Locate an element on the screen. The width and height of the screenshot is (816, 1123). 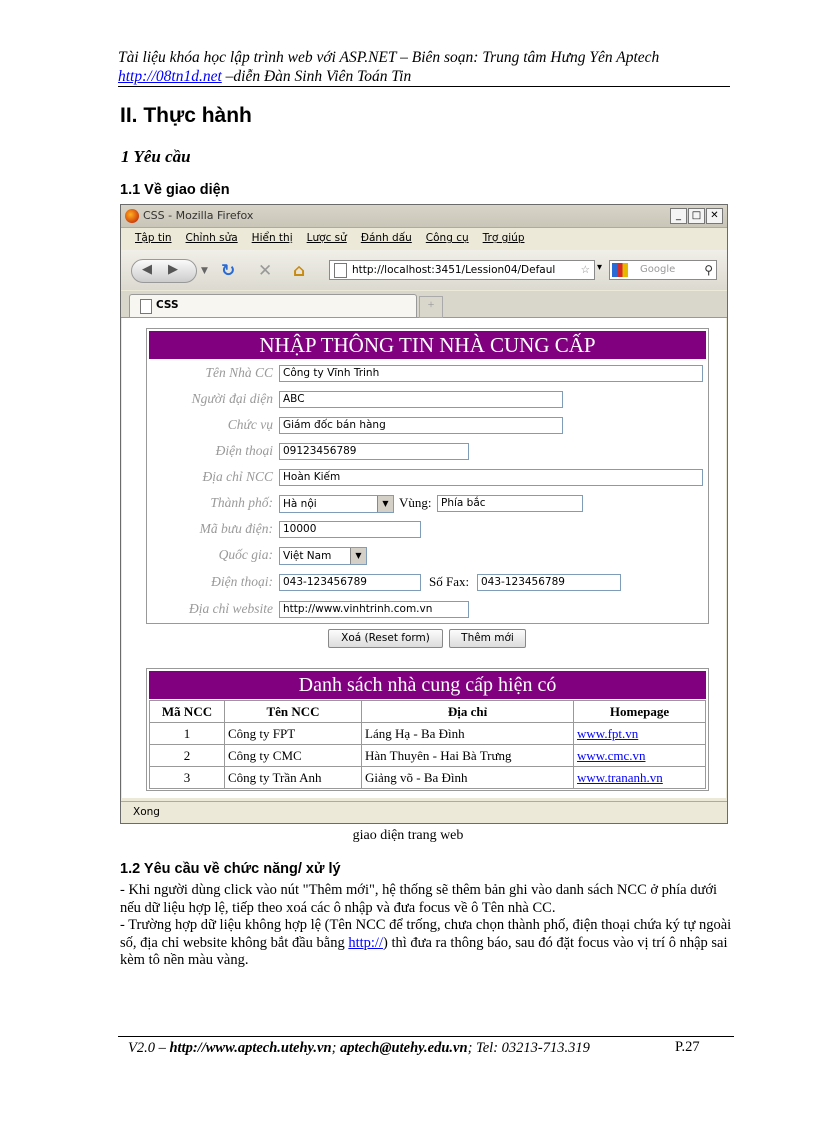
ten-ncc-input: Công ty Vĩnh Trinh is located at coordinates (491, 373).